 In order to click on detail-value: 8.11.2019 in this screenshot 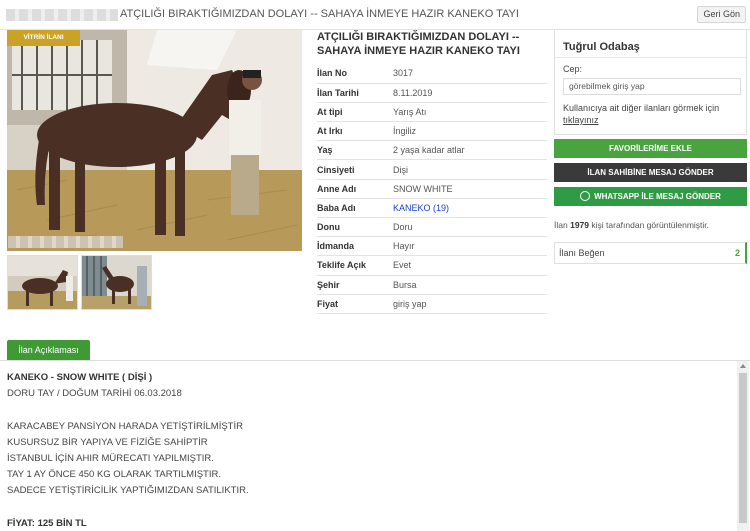, I will do `click(470, 93)`.